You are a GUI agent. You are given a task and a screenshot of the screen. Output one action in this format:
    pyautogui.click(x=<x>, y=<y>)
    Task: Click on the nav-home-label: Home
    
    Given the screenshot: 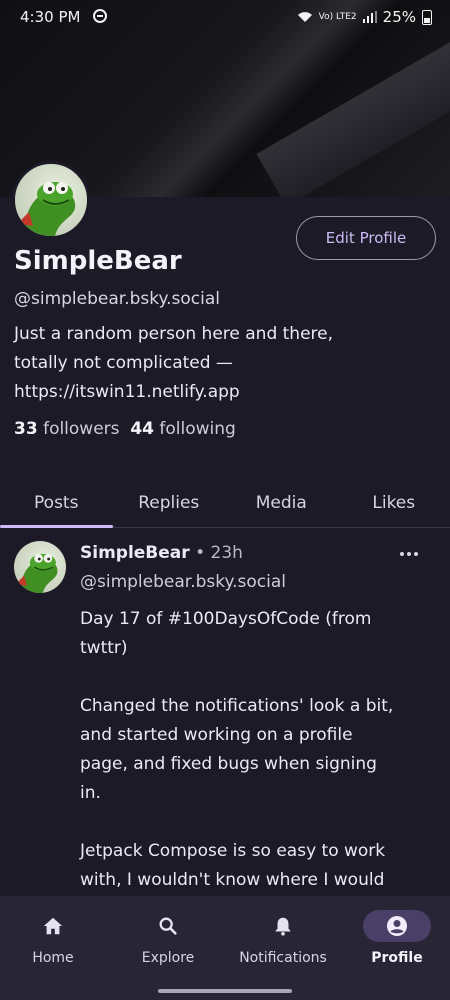 What is the action you would take?
    pyautogui.click(x=53, y=958)
    